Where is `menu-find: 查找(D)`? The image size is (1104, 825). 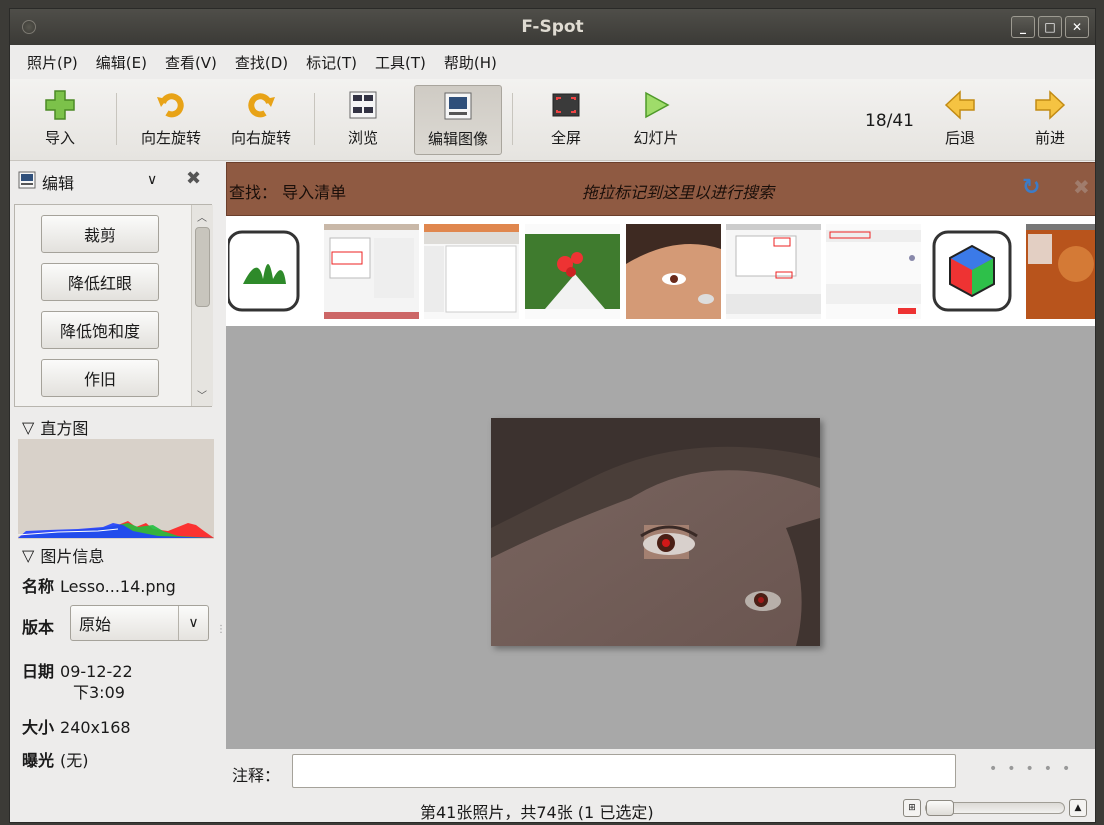 menu-find: 查找(D) is located at coordinates (261, 62).